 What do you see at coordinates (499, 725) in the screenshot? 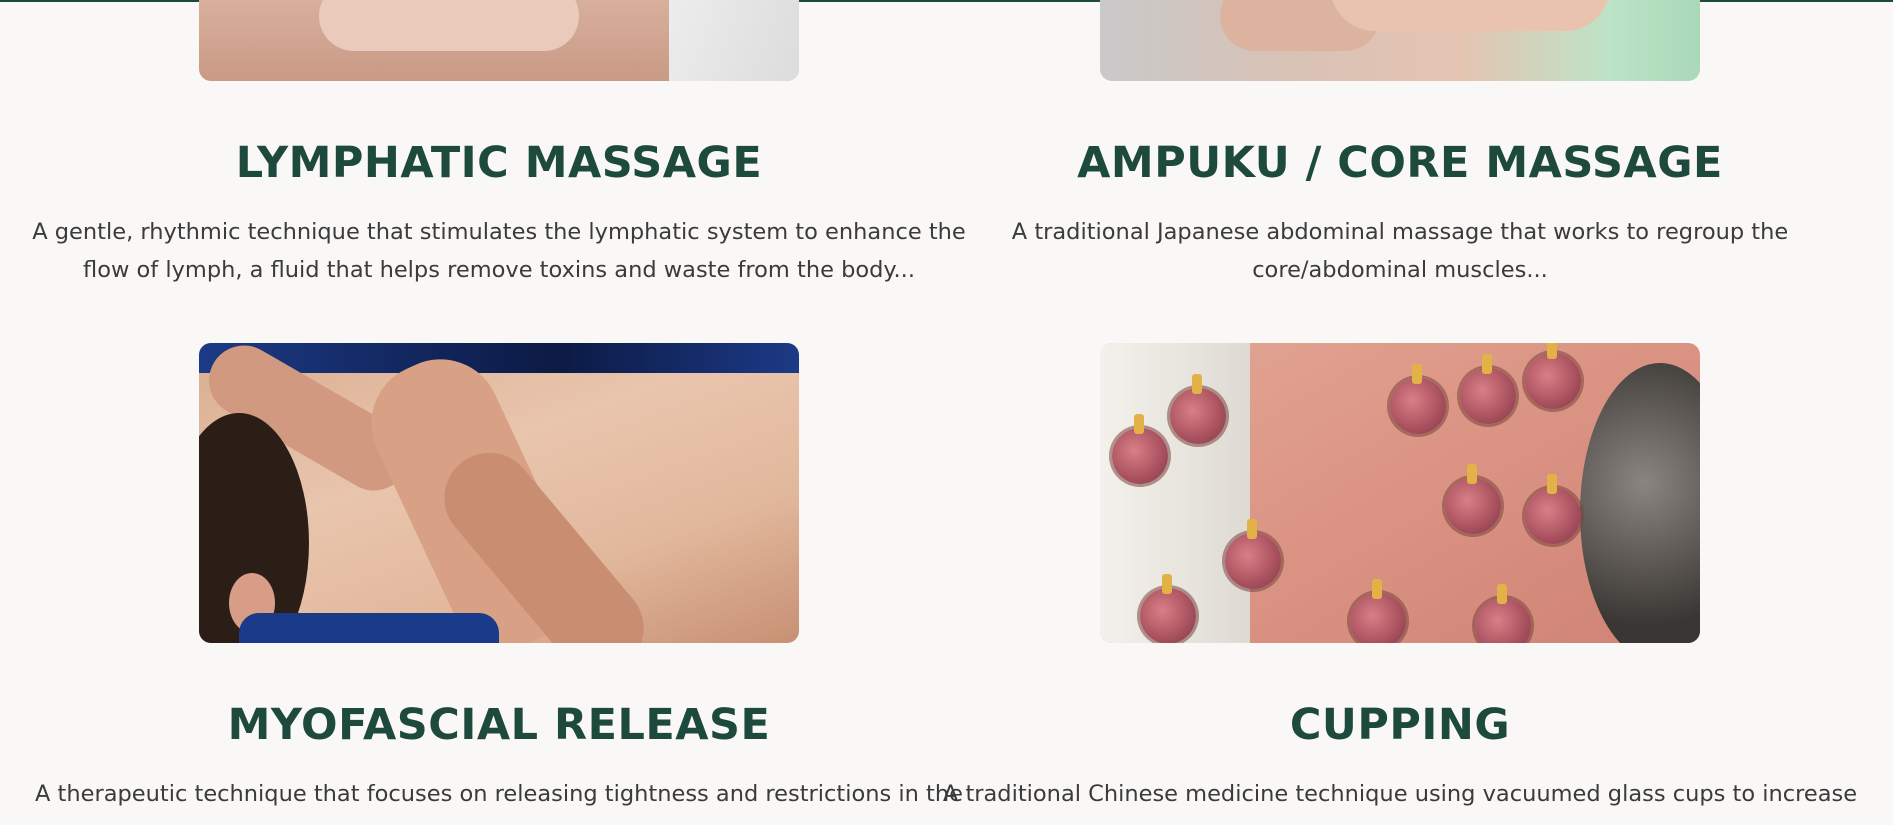
I see `service-title: MYOFASCIAL RELEASE` at bounding box center [499, 725].